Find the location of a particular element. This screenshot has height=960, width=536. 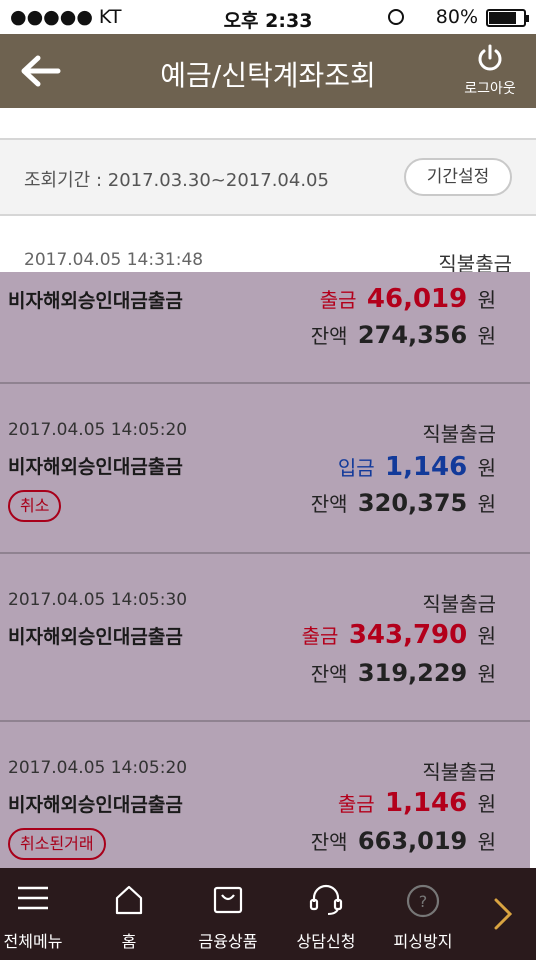

rotation-lock-icon is located at coordinates (396, 17).